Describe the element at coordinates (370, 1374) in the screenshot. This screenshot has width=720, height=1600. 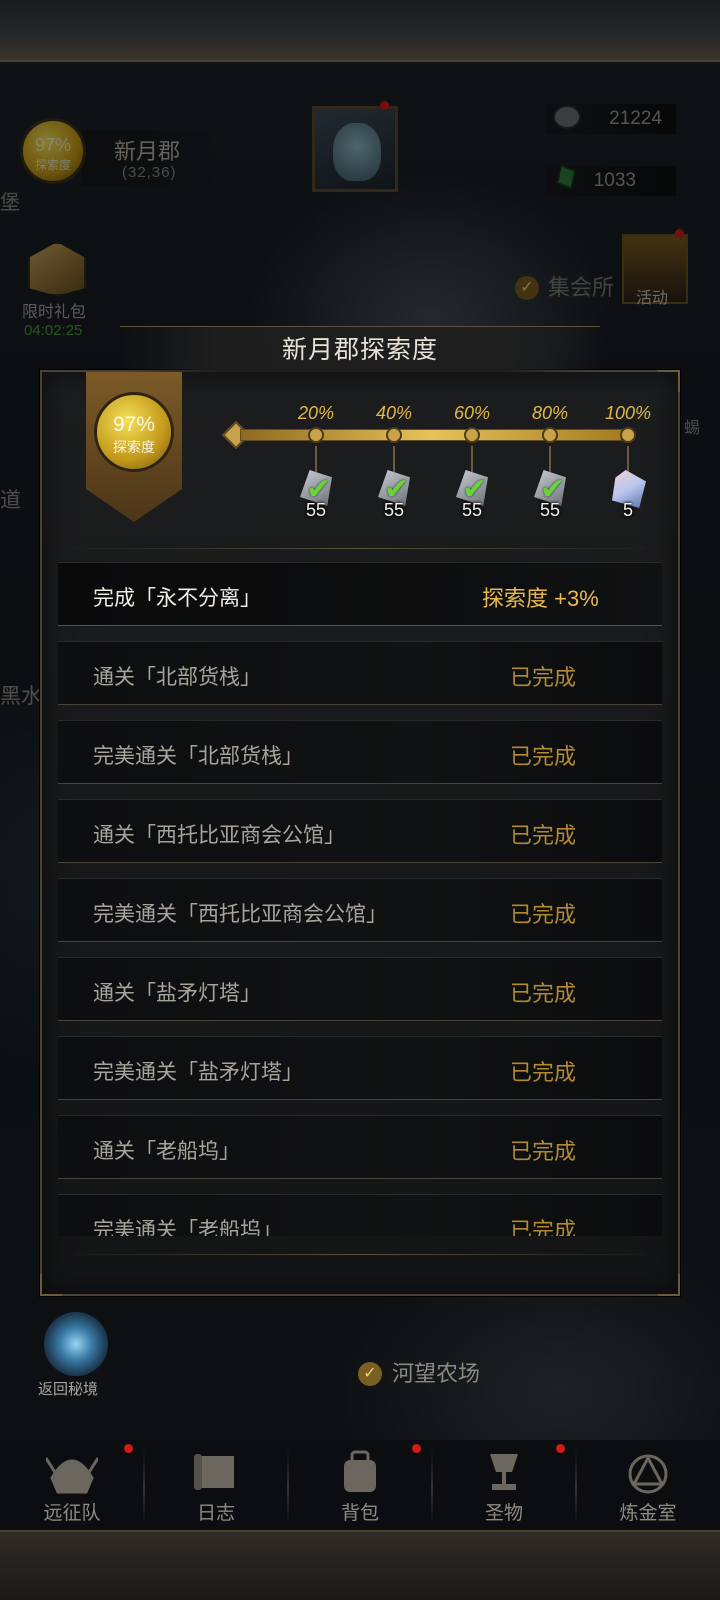
I see `checkmark-icon: ✓` at that location.